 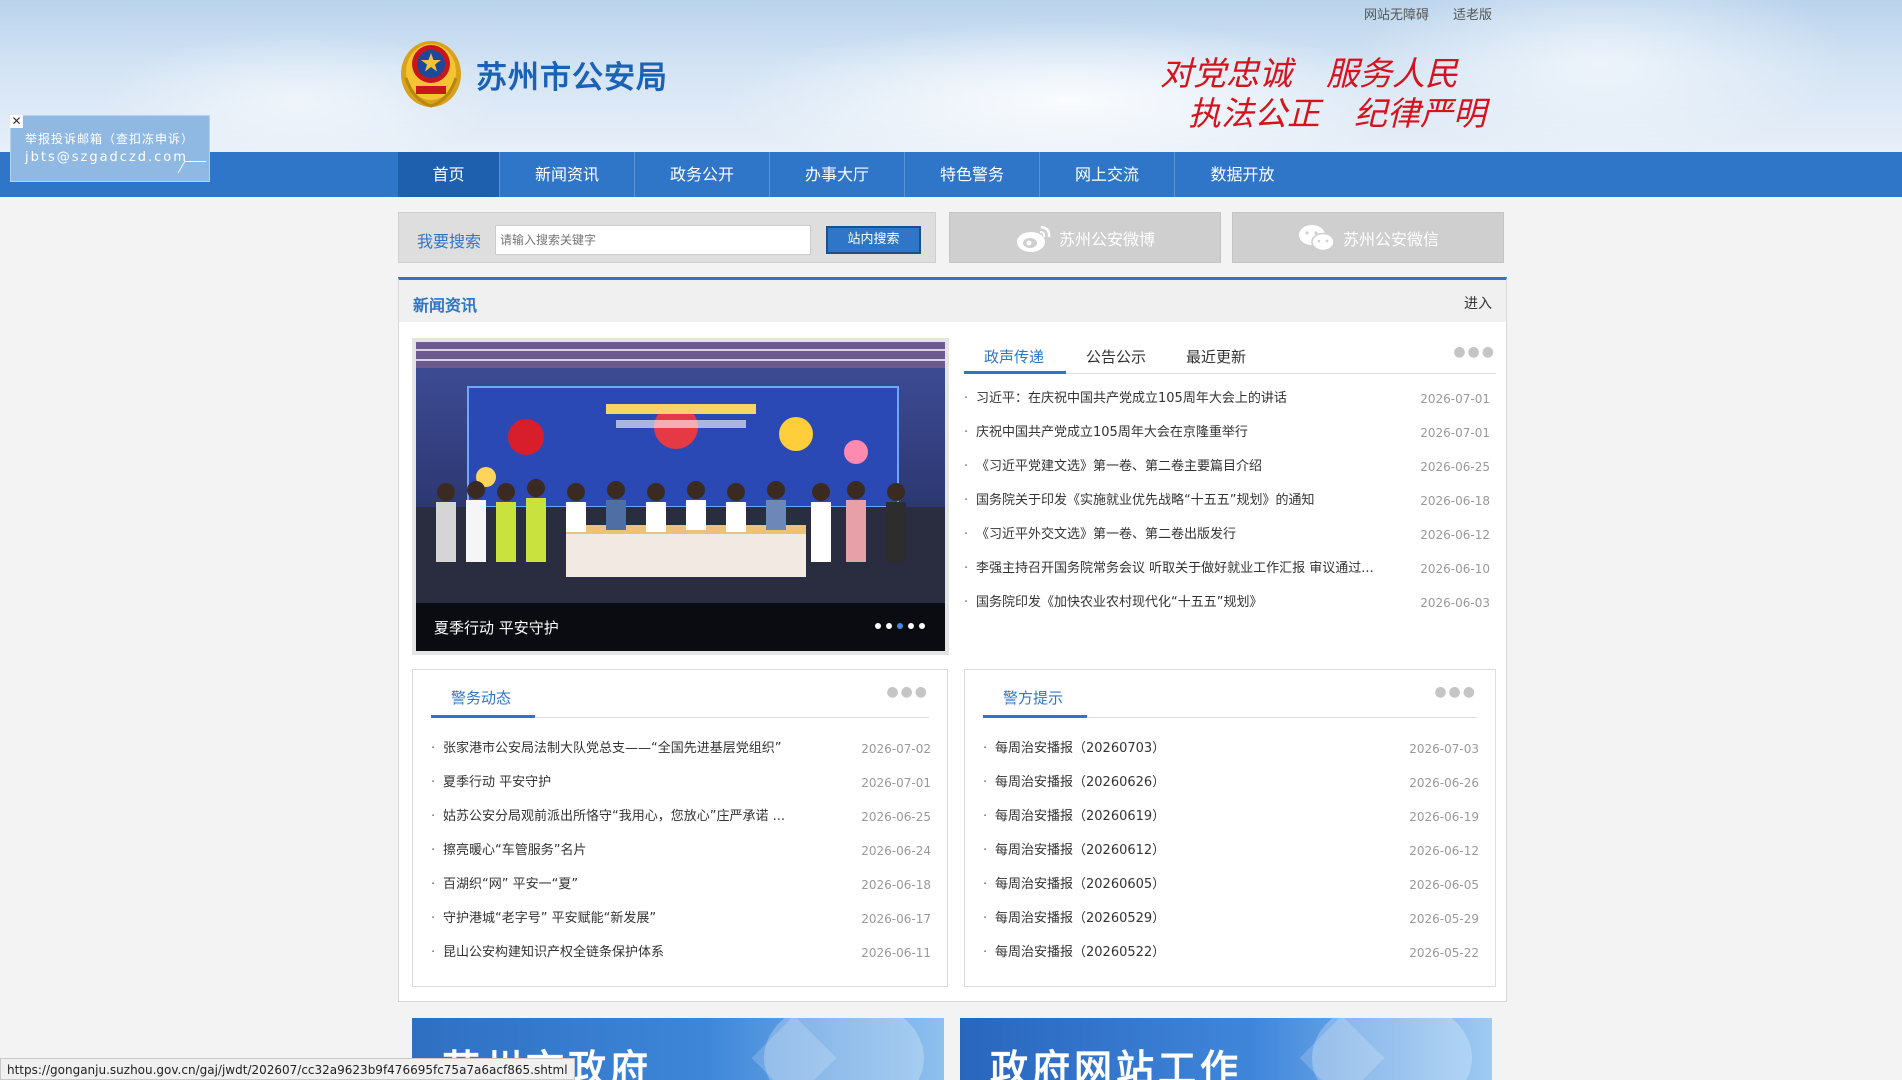 I want to click on tab-recent-updates: 最近更新, so click(x=1216, y=356).